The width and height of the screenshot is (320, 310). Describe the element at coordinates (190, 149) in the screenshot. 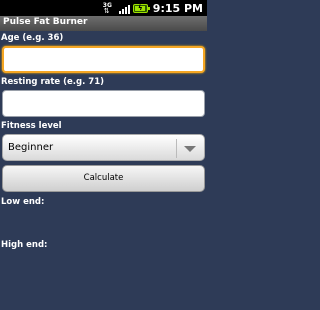

I see `chevron-down-icon` at that location.